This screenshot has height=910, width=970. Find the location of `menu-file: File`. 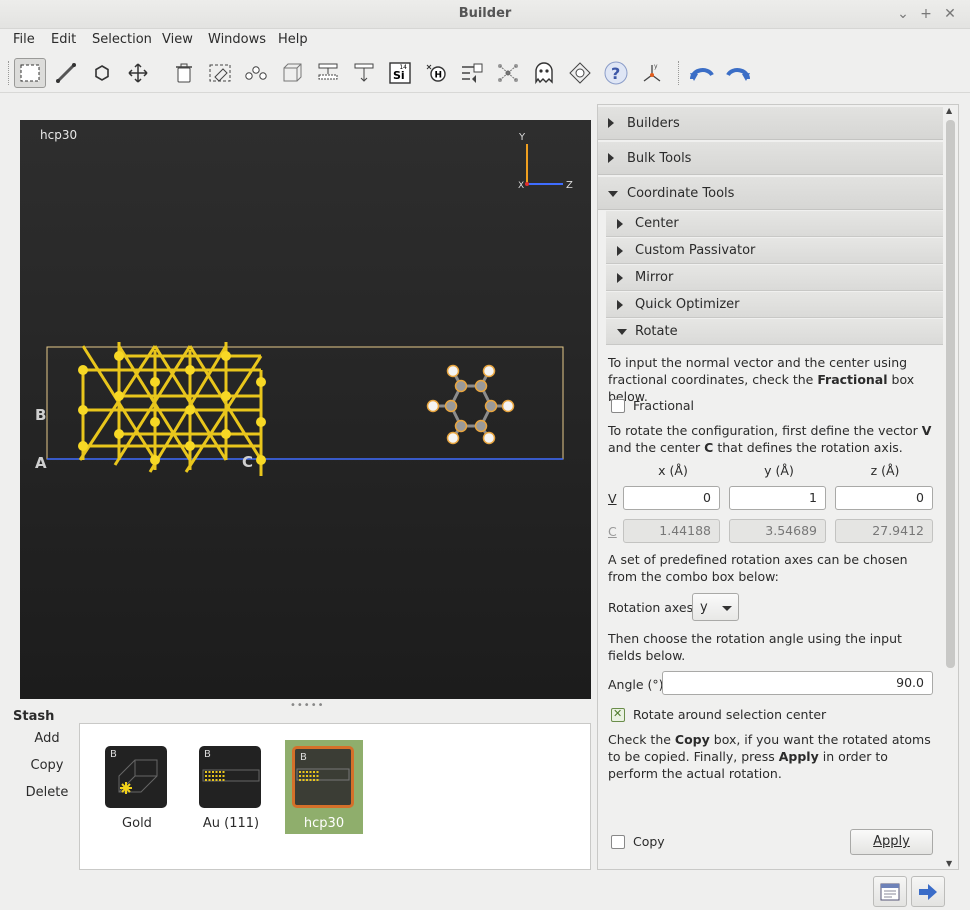

menu-file: File is located at coordinates (24, 39).